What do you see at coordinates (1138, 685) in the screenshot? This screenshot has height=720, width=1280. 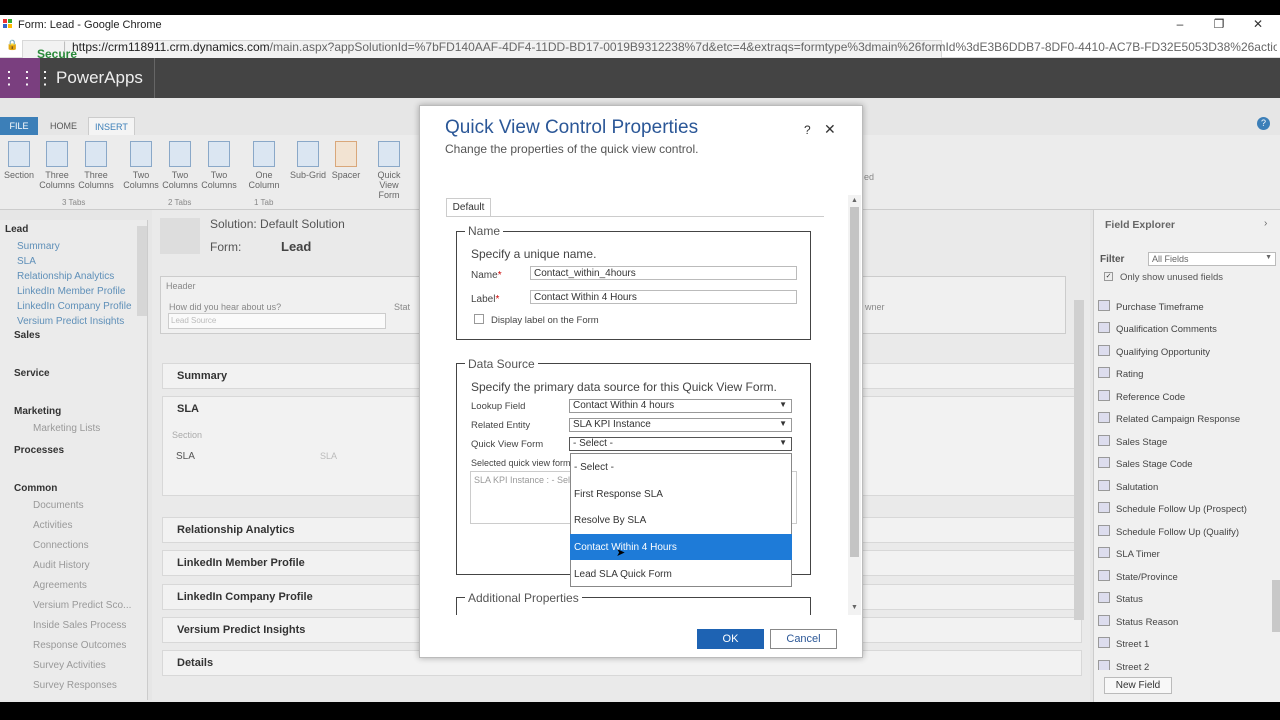 I see `new-field-button: New Field` at bounding box center [1138, 685].